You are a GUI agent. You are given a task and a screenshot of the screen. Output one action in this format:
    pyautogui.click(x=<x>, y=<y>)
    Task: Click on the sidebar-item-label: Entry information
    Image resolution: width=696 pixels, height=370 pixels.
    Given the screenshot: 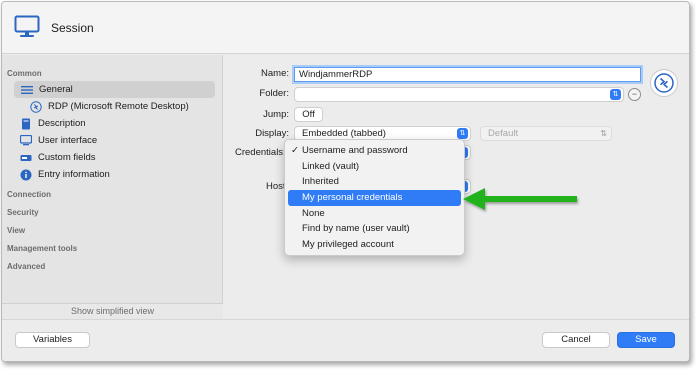 What is the action you would take?
    pyautogui.click(x=74, y=174)
    